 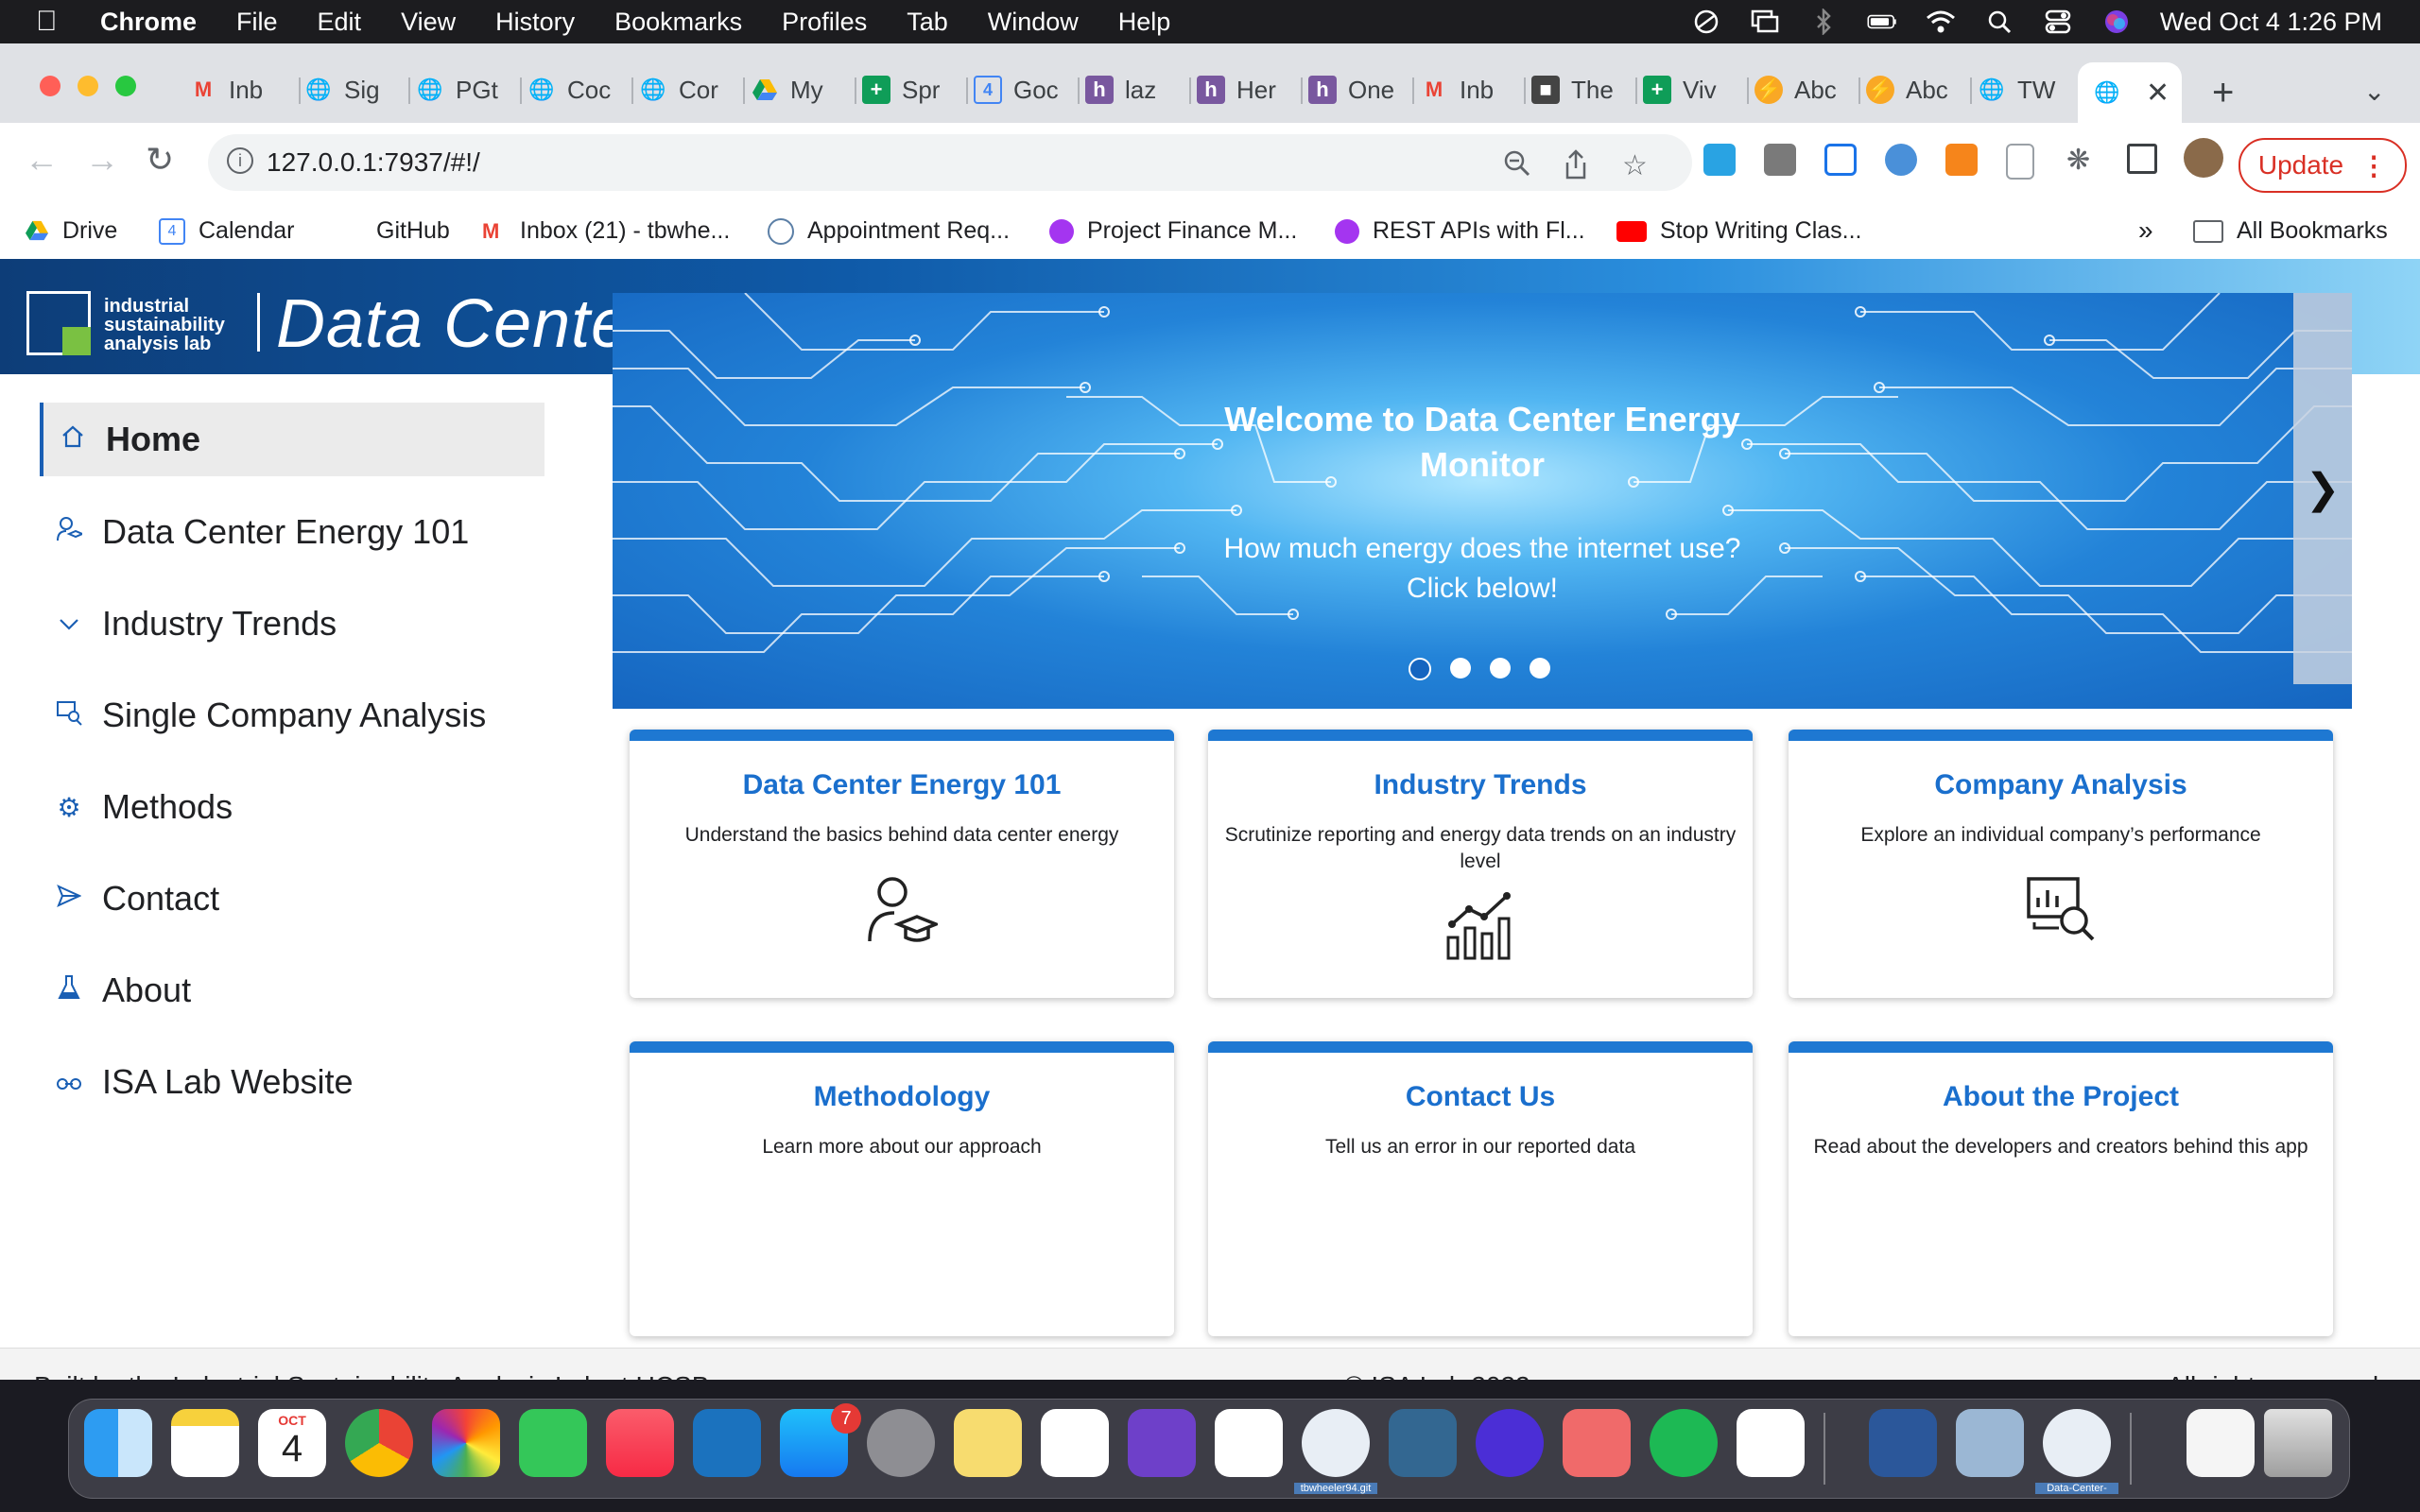 I want to click on system-settings-icon, so click(x=901, y=1443).